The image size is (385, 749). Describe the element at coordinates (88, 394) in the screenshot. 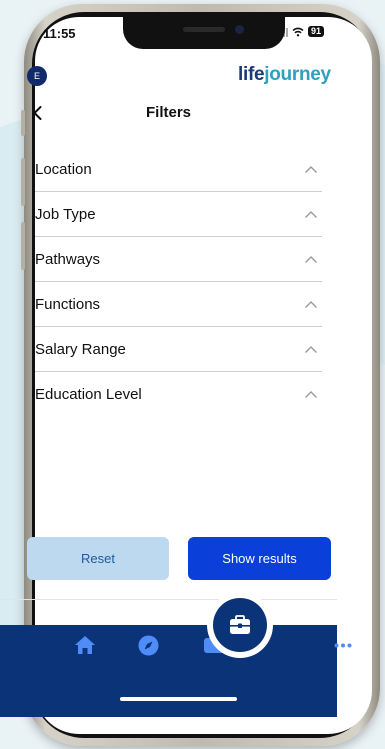

I see `filter-label: Education Level` at that location.